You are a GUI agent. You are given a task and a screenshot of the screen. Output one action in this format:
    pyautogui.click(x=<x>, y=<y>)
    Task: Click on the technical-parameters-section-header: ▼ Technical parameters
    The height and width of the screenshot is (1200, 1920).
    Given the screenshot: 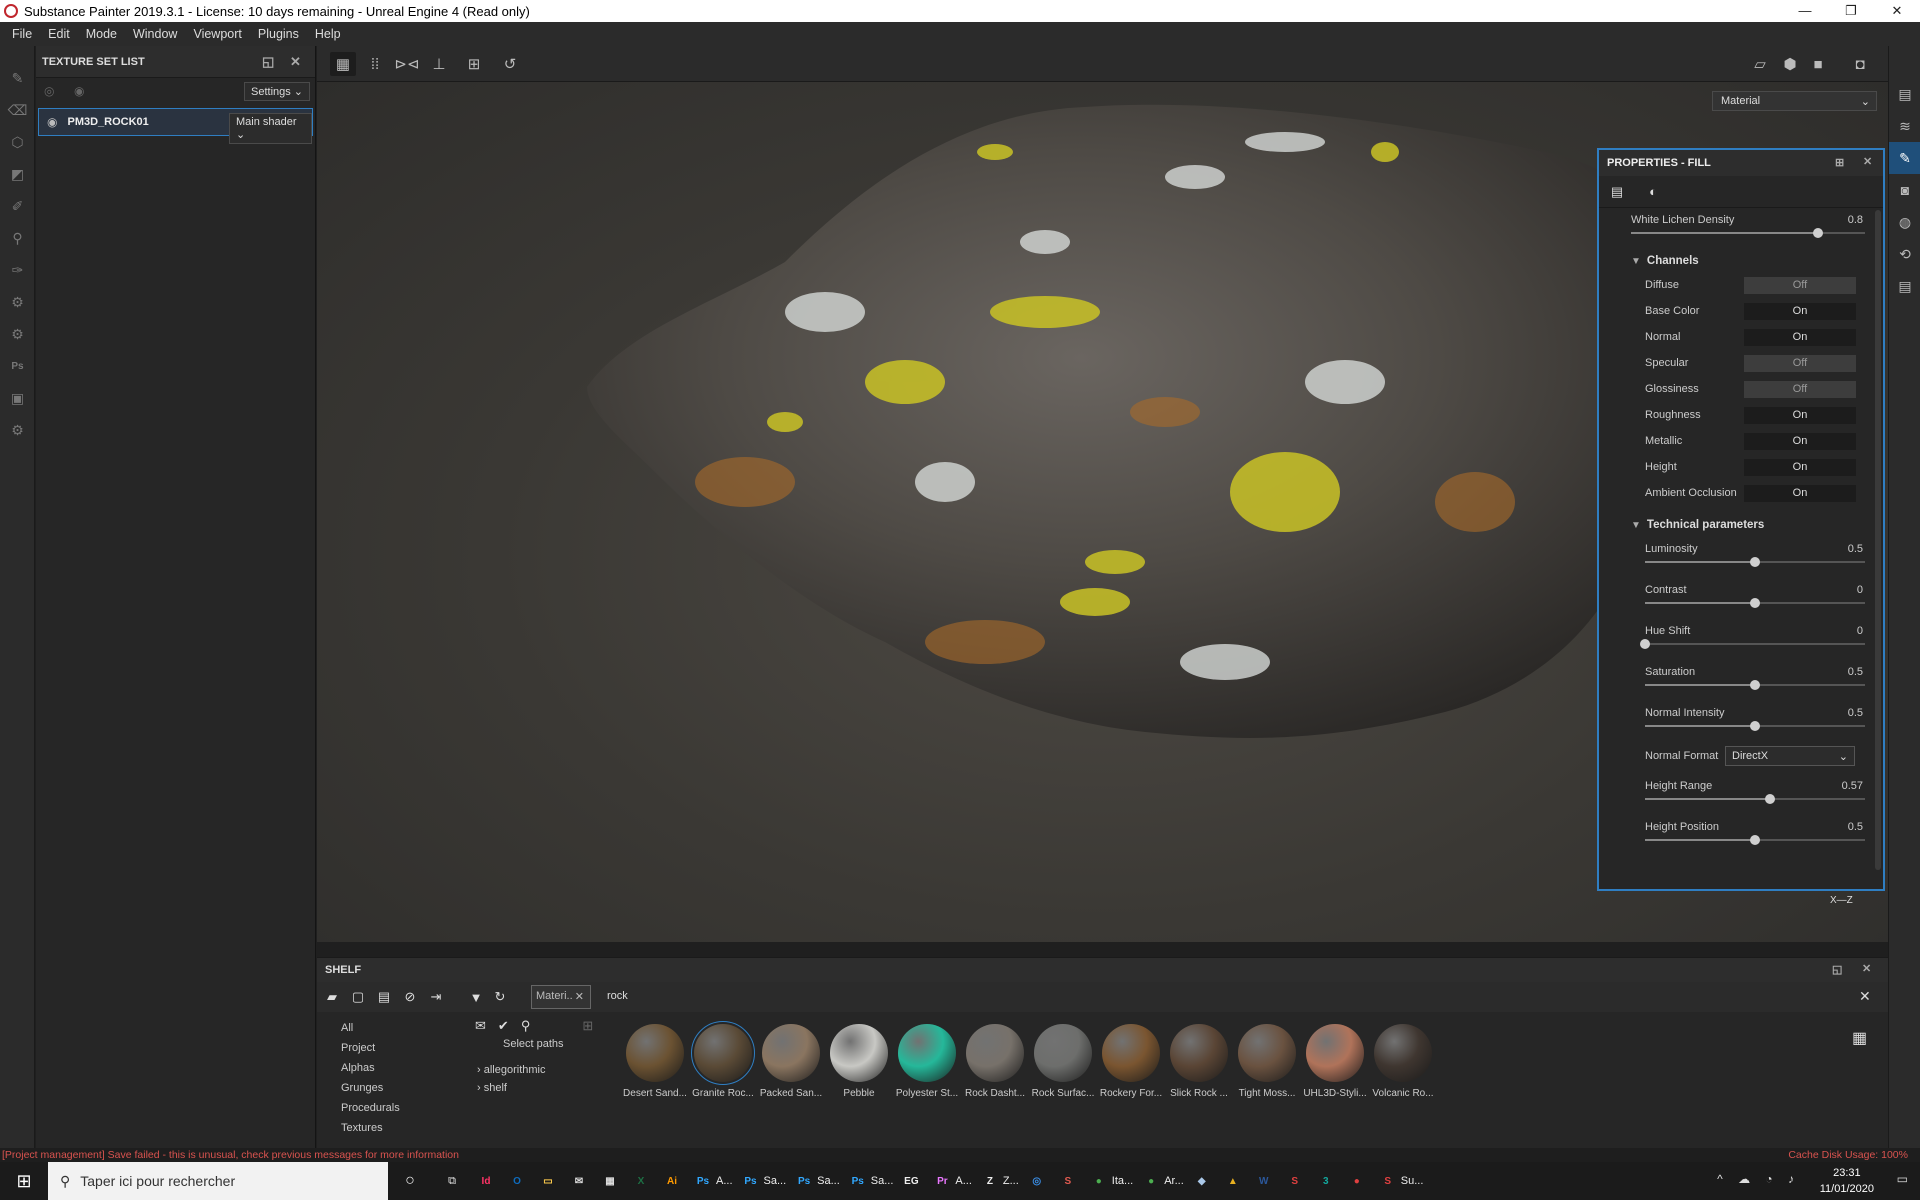 What is the action you would take?
    pyautogui.click(x=1736, y=525)
    